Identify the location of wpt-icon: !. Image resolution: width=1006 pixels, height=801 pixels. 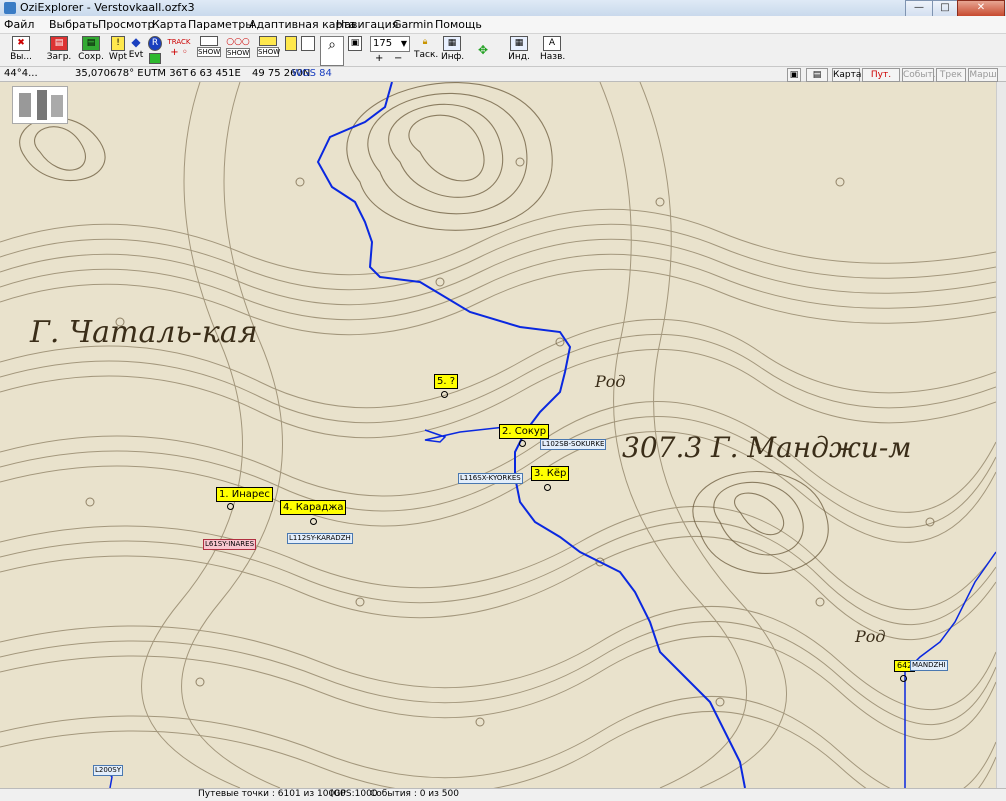
(118, 43).